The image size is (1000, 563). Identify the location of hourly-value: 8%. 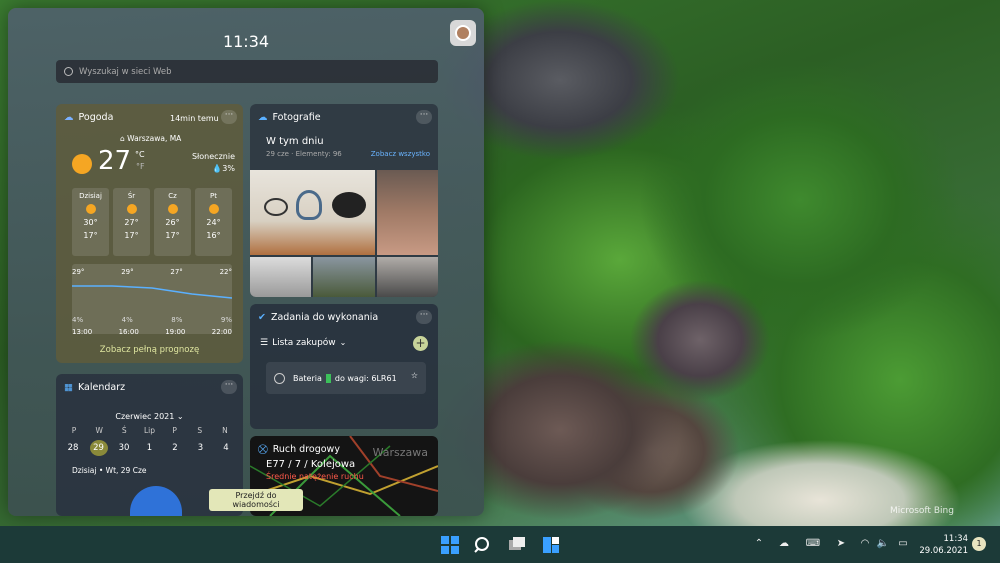
(177, 320).